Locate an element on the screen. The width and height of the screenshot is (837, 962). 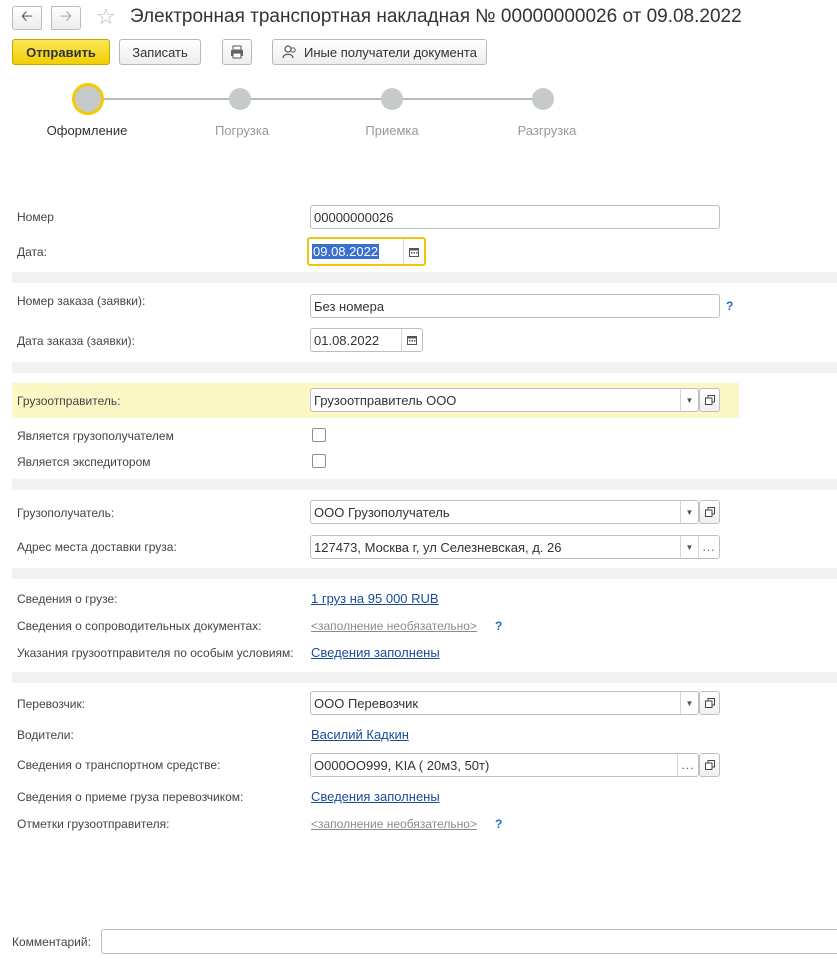
consignee-value: ООО Грузополучатель is located at coordinates (382, 512).